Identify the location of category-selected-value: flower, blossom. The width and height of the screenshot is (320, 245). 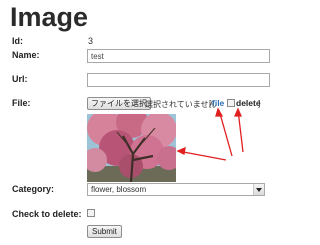
(119, 189).